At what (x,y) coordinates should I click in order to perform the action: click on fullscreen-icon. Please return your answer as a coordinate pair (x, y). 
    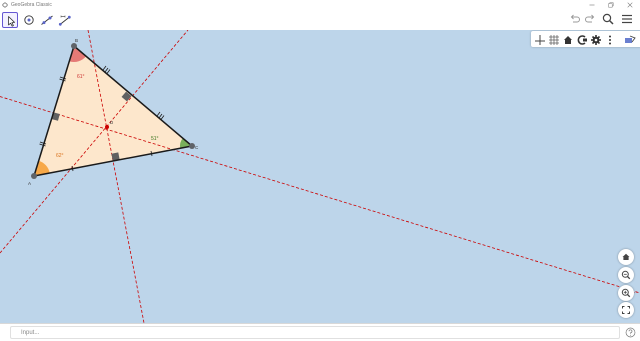
    Looking at the image, I should click on (626, 310).